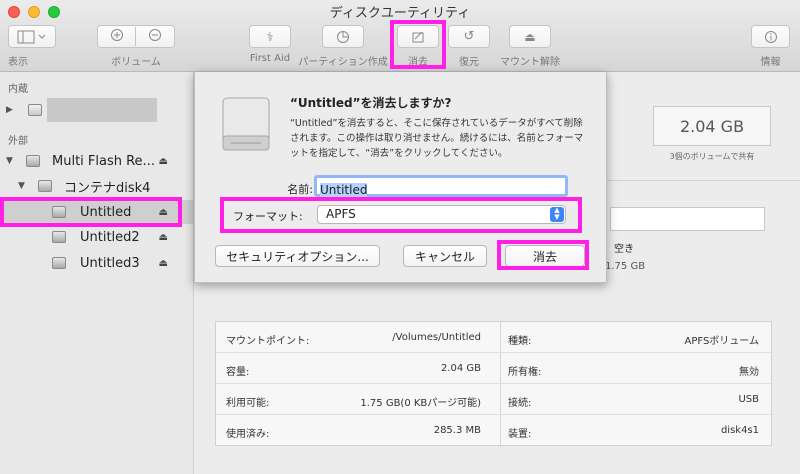  What do you see at coordinates (246, 124) in the screenshot?
I see `drive-icon` at bounding box center [246, 124].